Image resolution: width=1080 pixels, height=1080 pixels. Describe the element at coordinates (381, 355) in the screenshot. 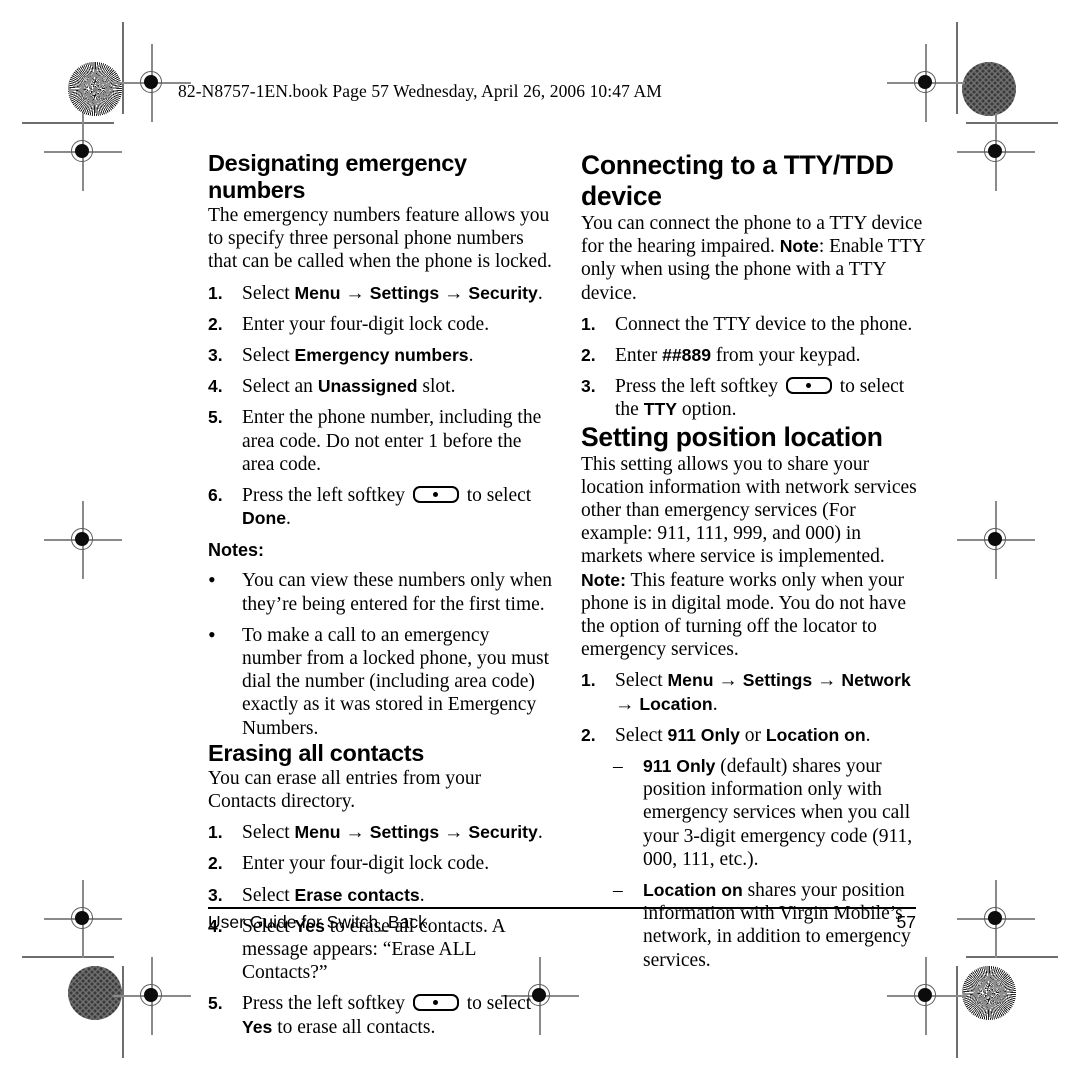

I see `ui-term: Emergency numbers` at that location.